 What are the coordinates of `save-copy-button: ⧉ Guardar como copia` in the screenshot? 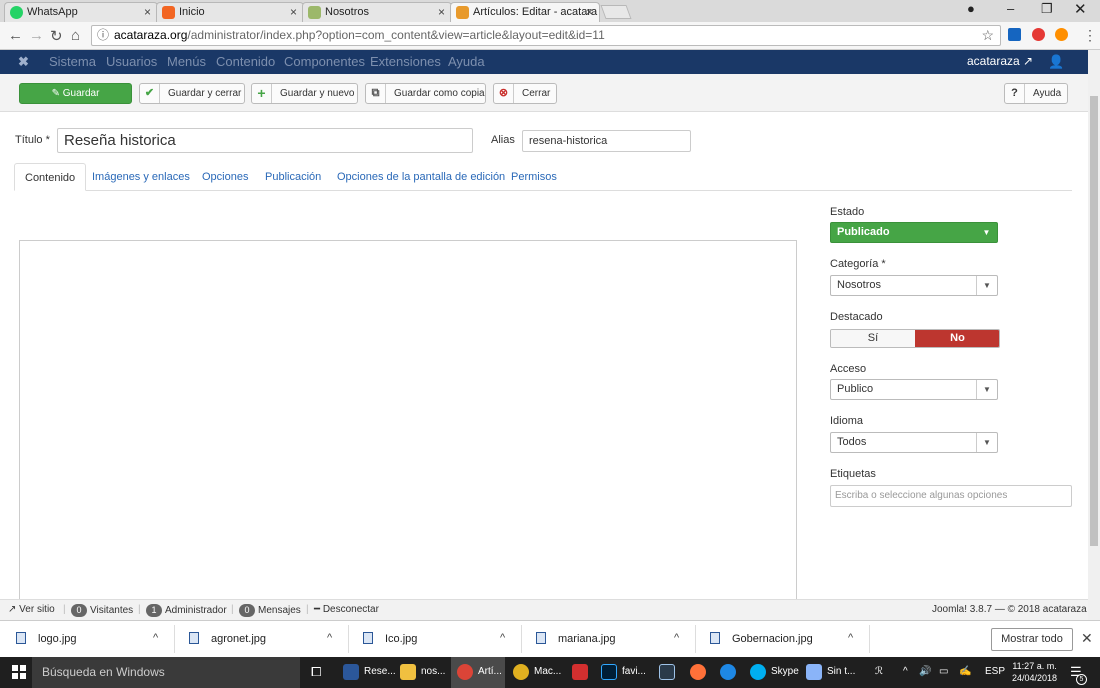 It's located at (425, 93).